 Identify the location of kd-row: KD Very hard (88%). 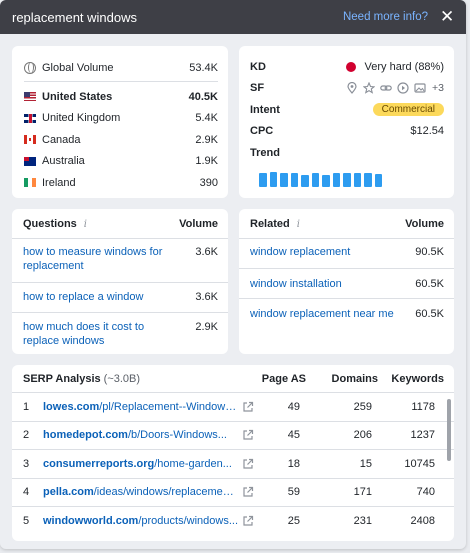
(347, 67).